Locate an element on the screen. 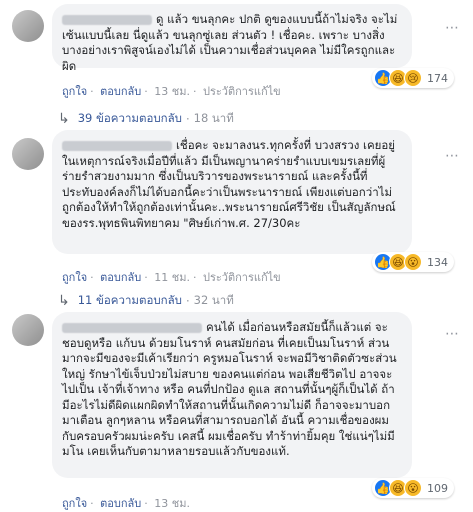 The image size is (473, 512). timestamp: 11 ชม. is located at coordinates (172, 277).